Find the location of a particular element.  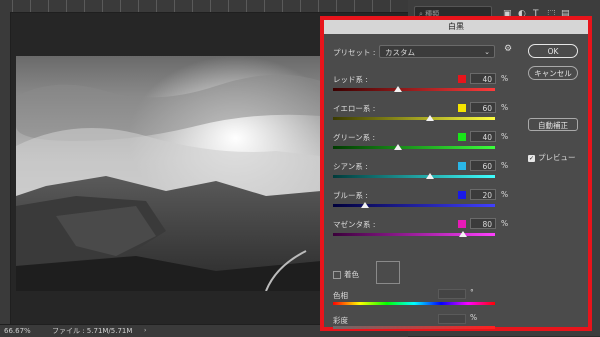

saturation-slider is located at coordinates (414, 327).